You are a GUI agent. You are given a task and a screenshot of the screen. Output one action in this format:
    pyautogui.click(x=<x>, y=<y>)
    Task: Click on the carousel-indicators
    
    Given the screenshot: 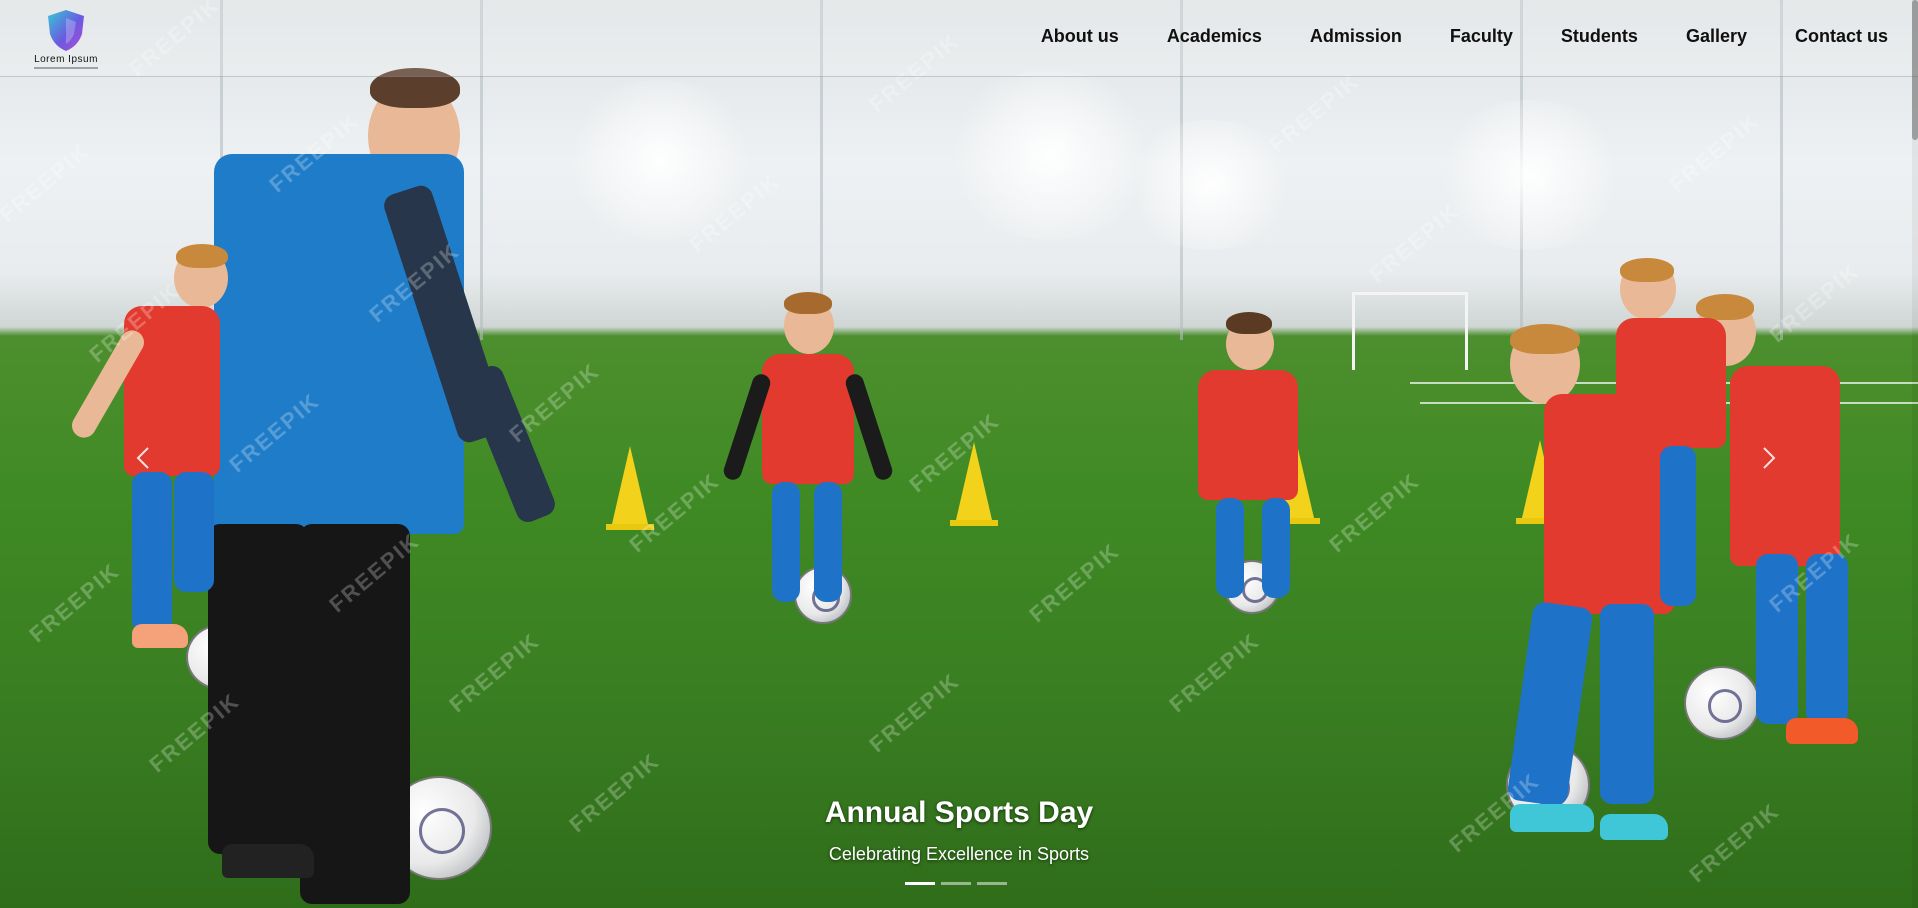 What is the action you would take?
    pyautogui.click(x=956, y=883)
    